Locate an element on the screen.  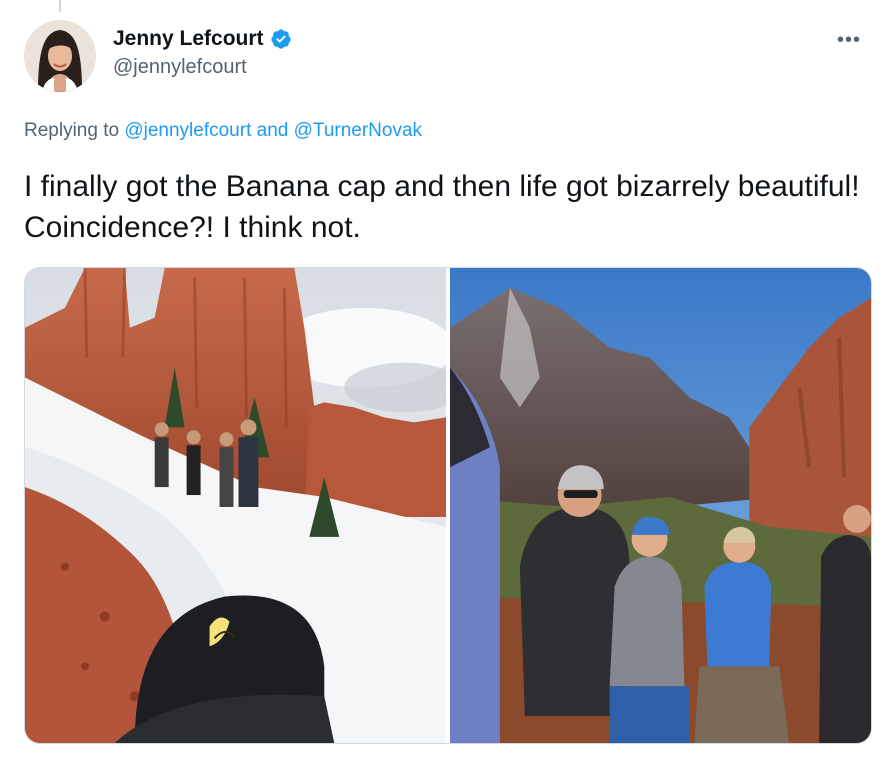
more-options-button: ••• is located at coordinates (849, 40).